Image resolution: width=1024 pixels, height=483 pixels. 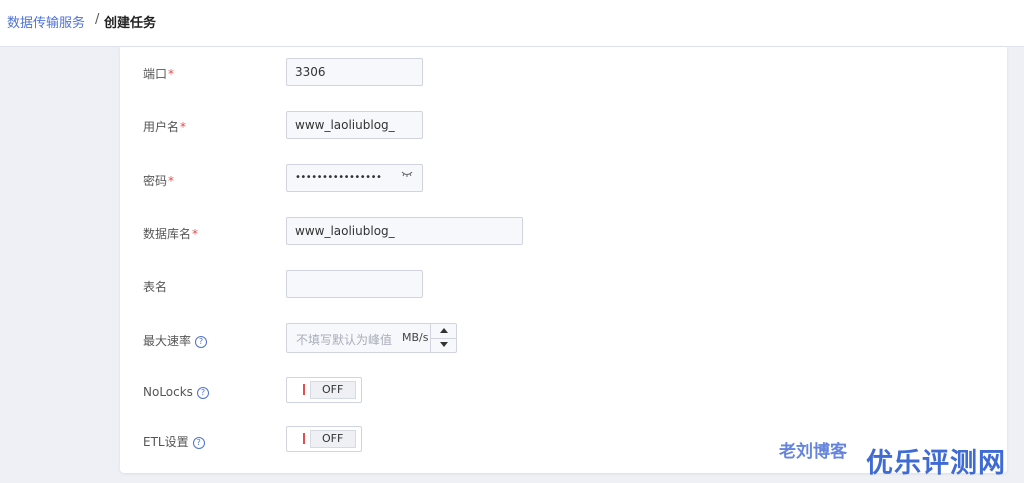 What do you see at coordinates (130, 23) in the screenshot?
I see `breadcrumb-current: 创建任务` at bounding box center [130, 23].